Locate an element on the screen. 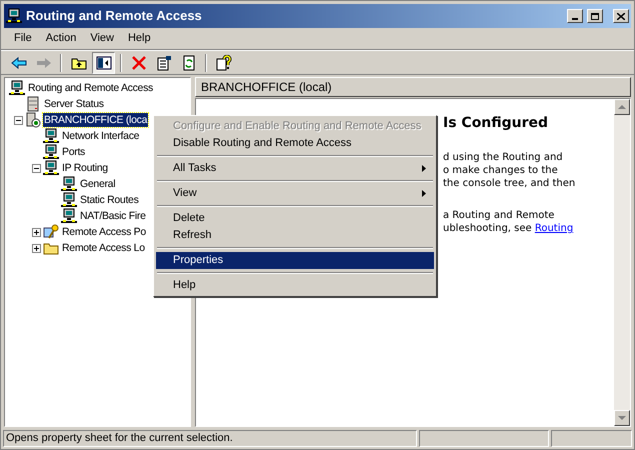 Image resolution: width=635 pixels, height=450 pixels. details-text: a Routing and Remote is located at coordinates (498, 215).